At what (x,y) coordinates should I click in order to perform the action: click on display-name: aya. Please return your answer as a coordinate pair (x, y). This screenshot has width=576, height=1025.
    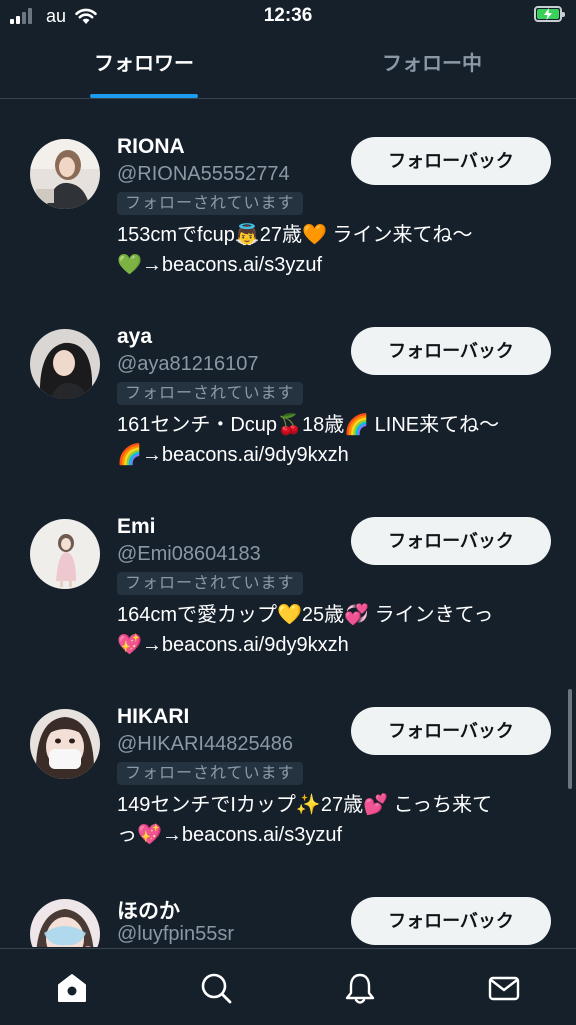
    Looking at the image, I should click on (135, 336).